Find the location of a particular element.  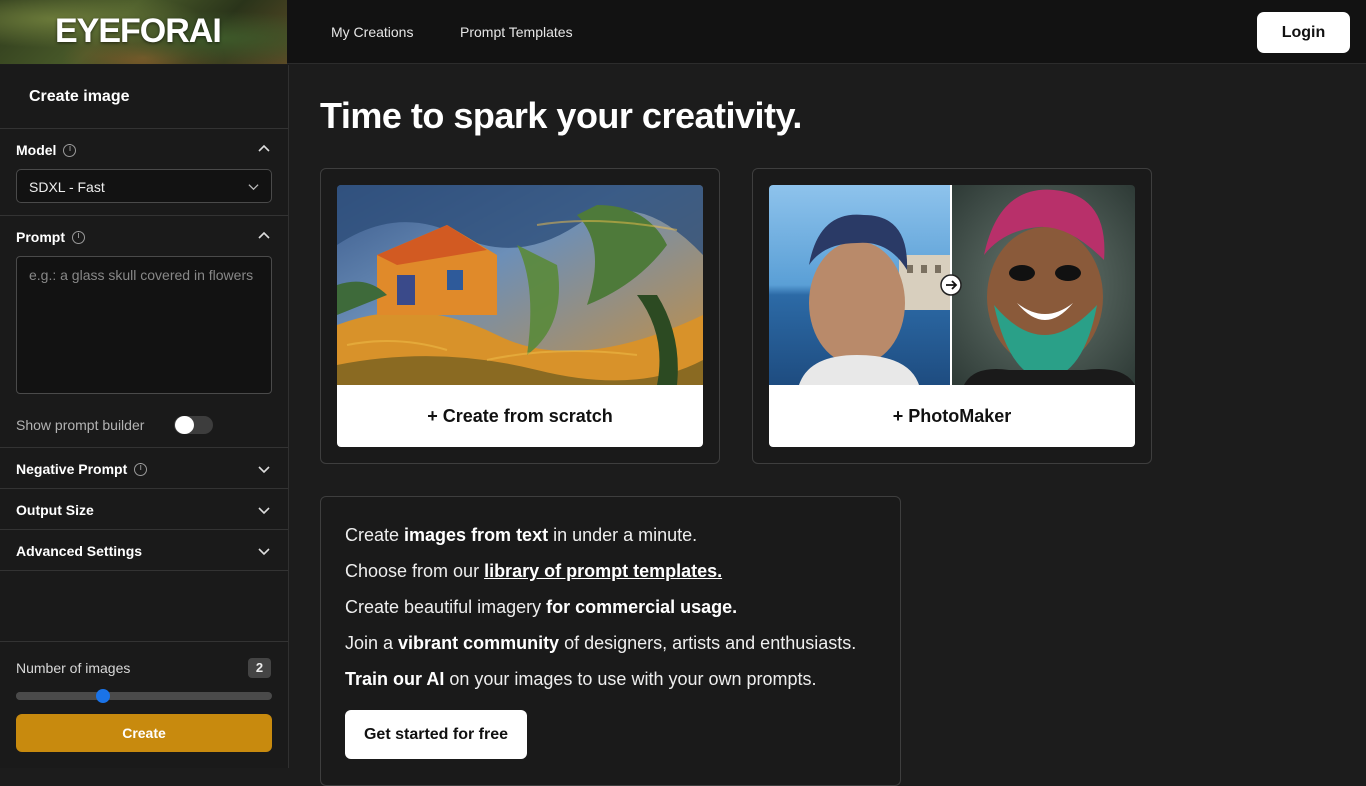

nav-my-creations: My Creations is located at coordinates (372, 32).